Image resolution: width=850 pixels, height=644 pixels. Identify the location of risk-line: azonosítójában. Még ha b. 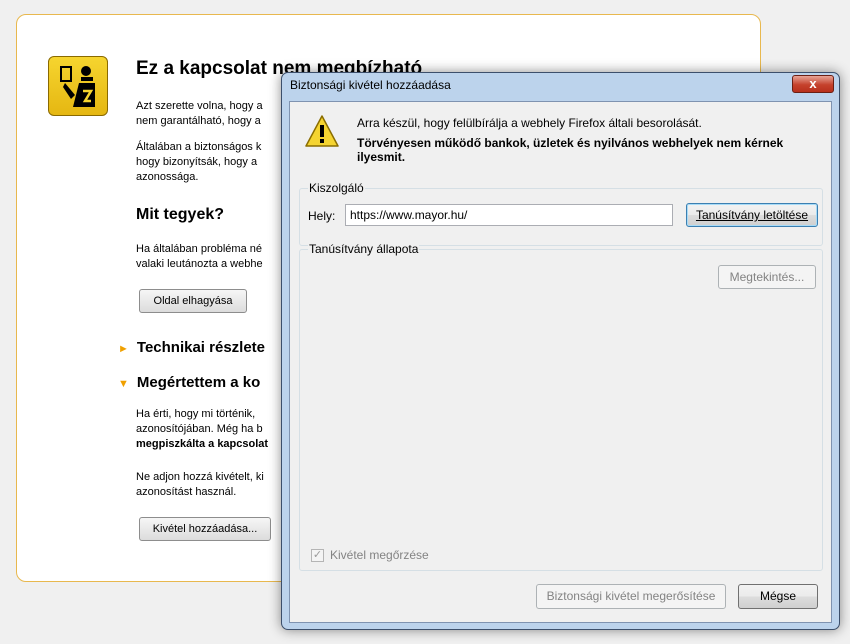
(199, 429).